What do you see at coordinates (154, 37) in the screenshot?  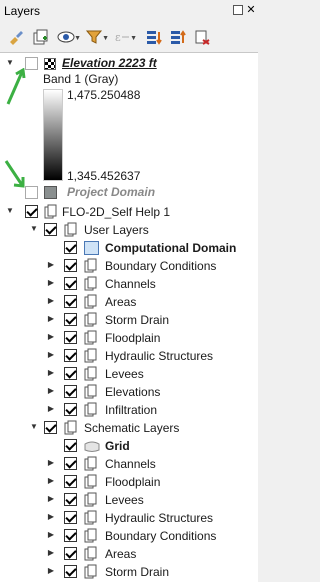 I see `expand-all-icon` at bounding box center [154, 37].